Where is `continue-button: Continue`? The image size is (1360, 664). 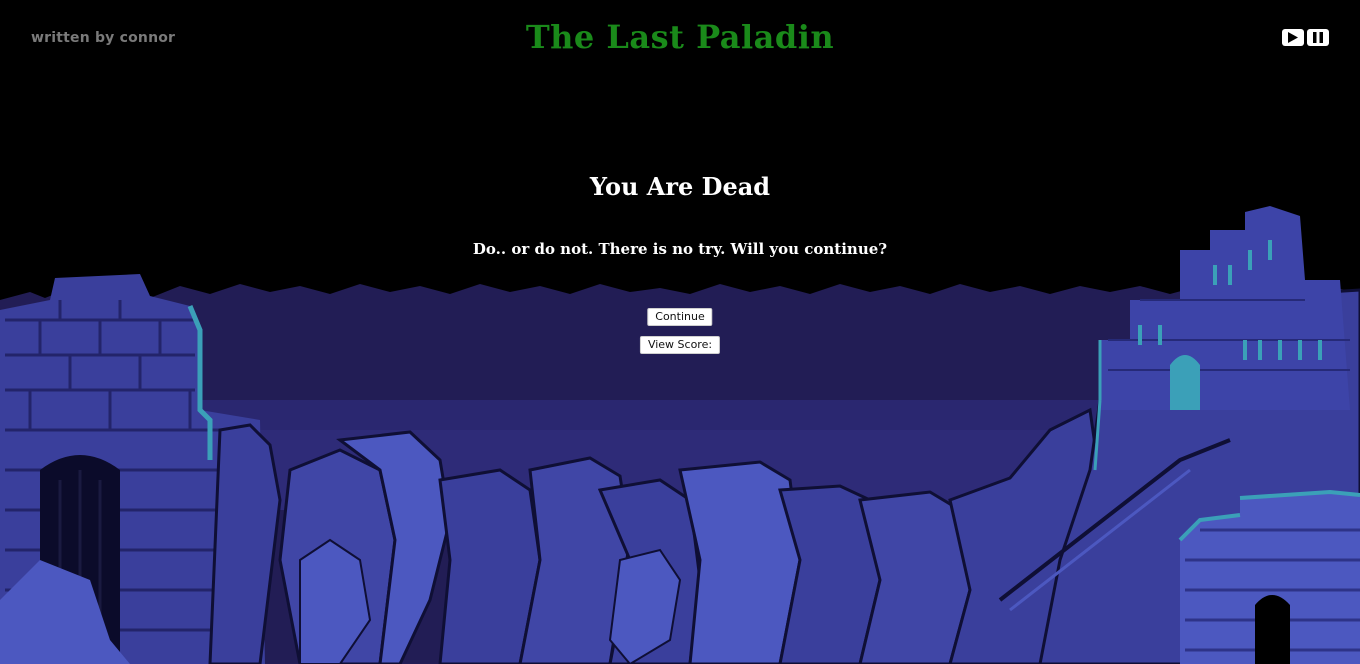
continue-button: Continue is located at coordinates (680, 317).